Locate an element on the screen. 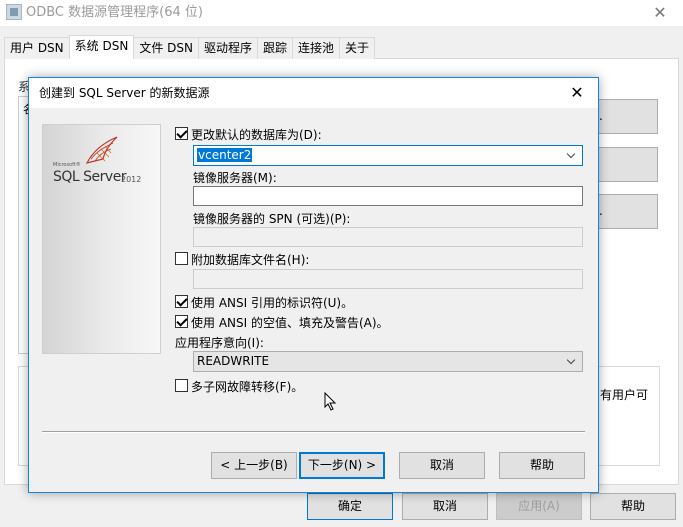  tab-file-dsn: 文件 DSN is located at coordinates (166, 48).